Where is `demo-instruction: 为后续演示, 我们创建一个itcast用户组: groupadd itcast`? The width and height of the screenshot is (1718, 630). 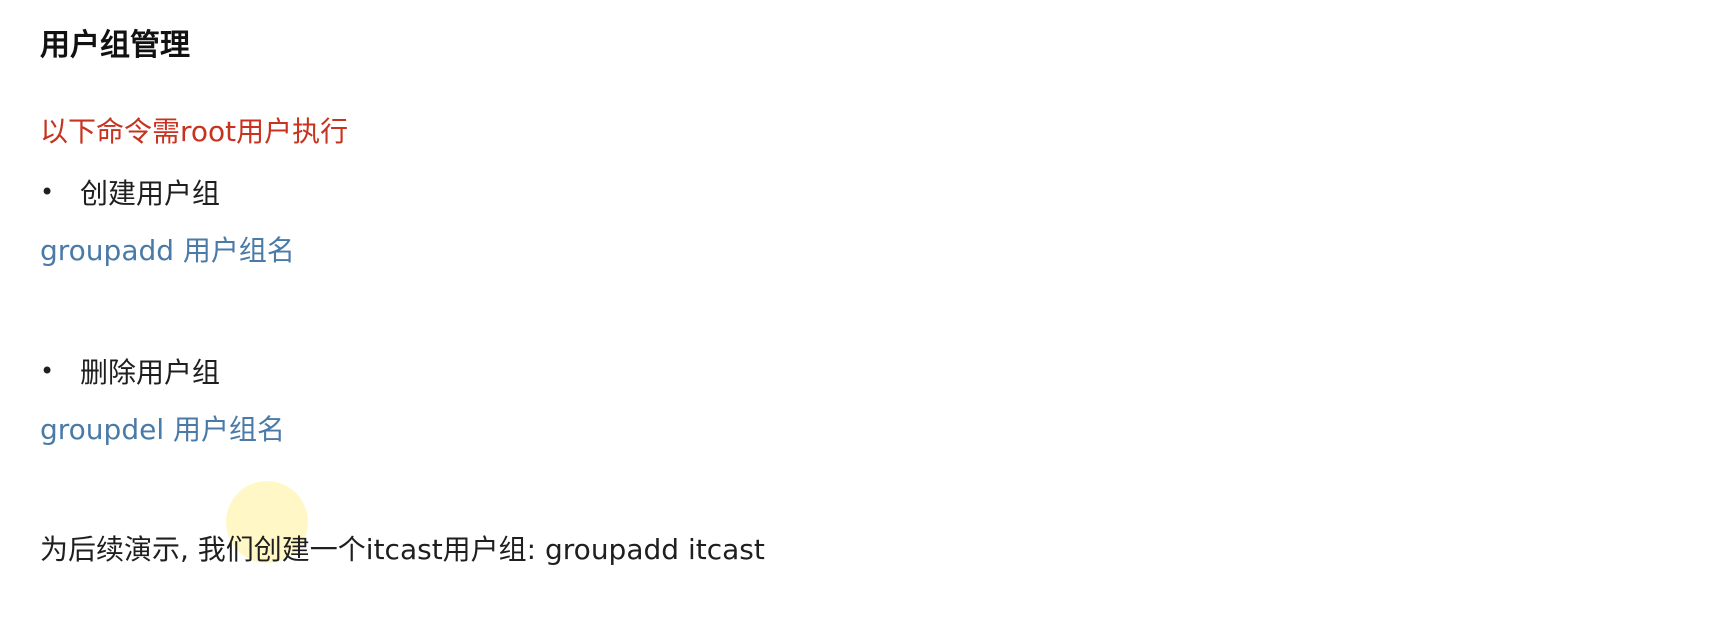 demo-instruction: 为后续演示, 我们创建一个itcast用户组: groupadd itcast is located at coordinates (402, 549).